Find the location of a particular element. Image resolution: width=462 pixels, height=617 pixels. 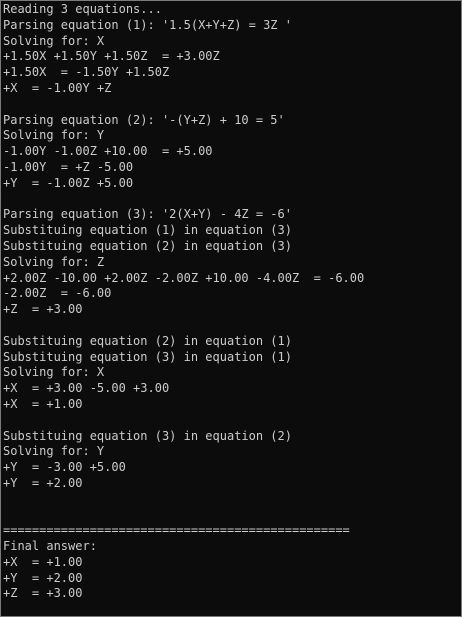

console-line: Substituing equation (1) in equation (3) is located at coordinates (147, 230).